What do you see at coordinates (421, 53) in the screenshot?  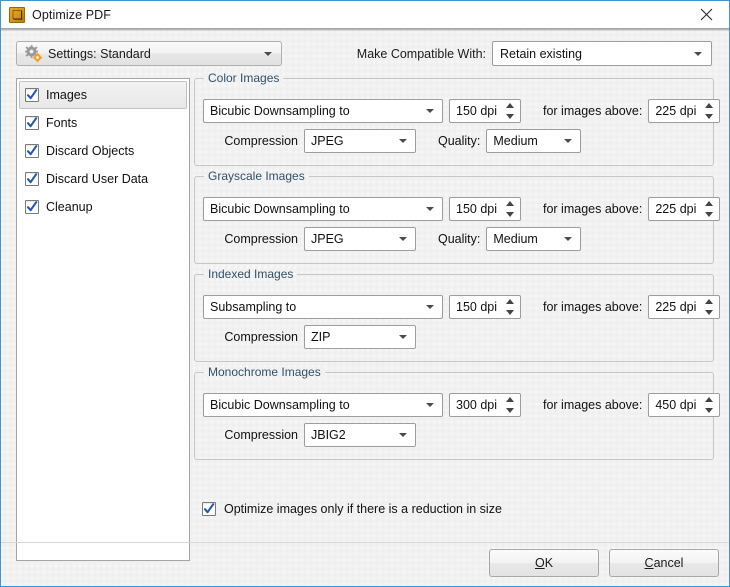 I see `make-compatible-with-label: Make Compatible With:` at bounding box center [421, 53].